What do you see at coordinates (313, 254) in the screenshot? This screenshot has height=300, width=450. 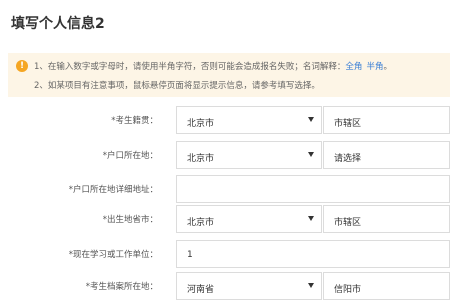 I see `work-unit-input: 1` at bounding box center [313, 254].